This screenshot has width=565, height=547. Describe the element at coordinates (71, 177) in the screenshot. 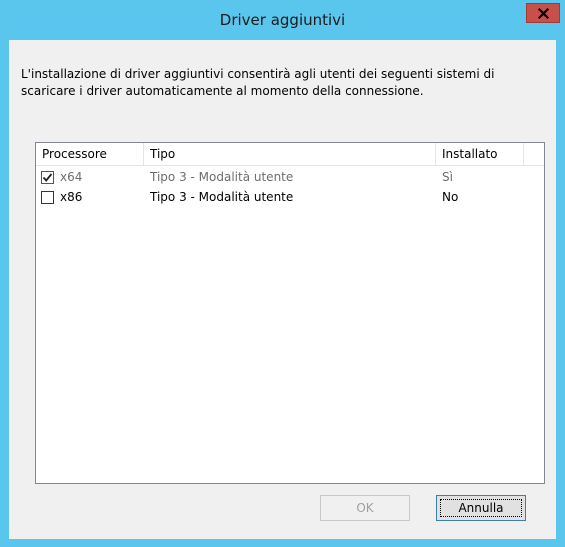

I see `cell-processor: x64` at that location.